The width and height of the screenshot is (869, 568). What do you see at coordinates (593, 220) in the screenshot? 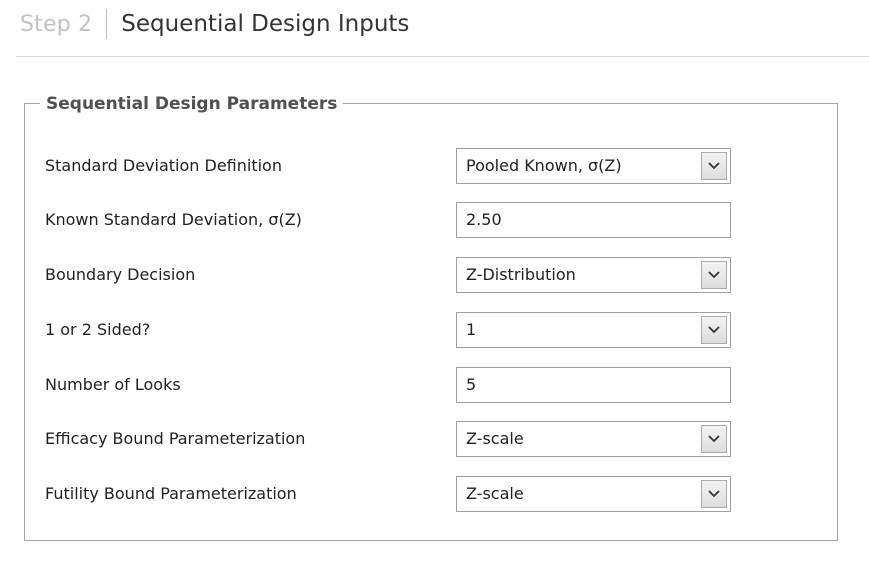
I see `known-standard-deviation-input: 2.50` at bounding box center [593, 220].